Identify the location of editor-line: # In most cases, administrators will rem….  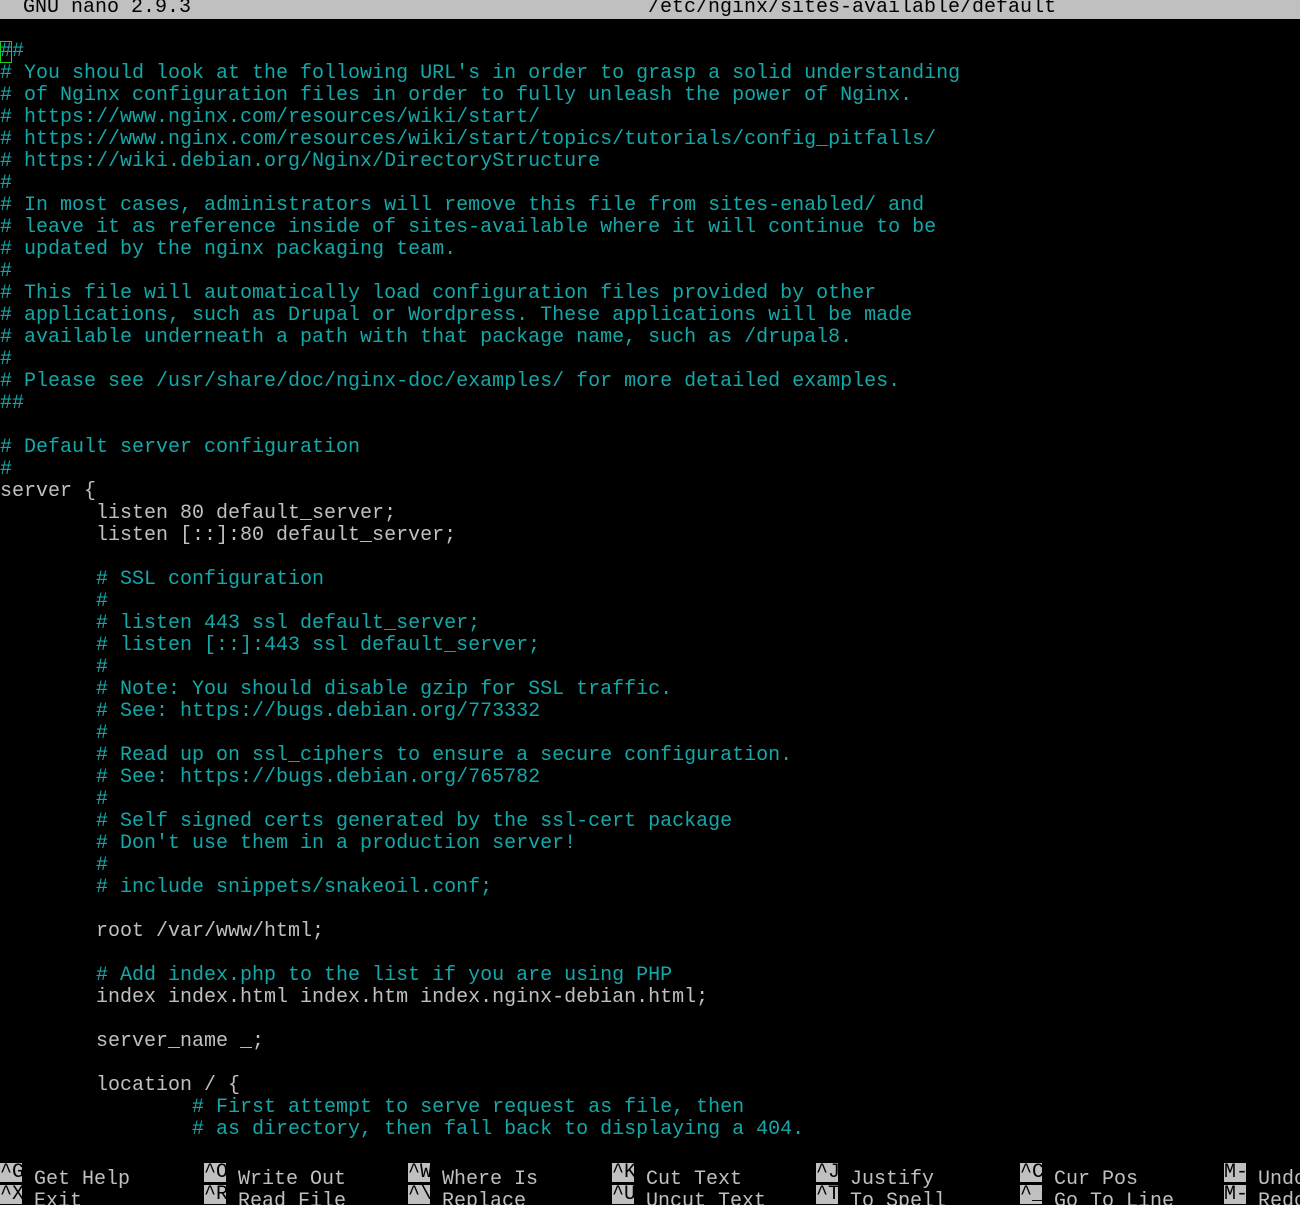
(650, 206).